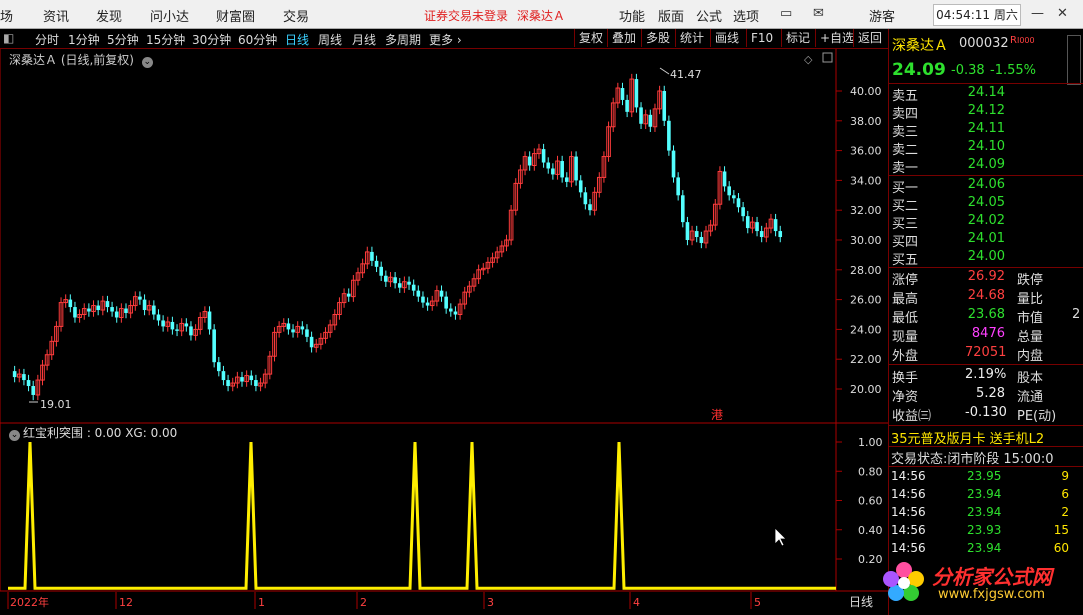  What do you see at coordinates (808, 59) in the screenshot?
I see `diamond-icon: ◇` at bounding box center [808, 59].